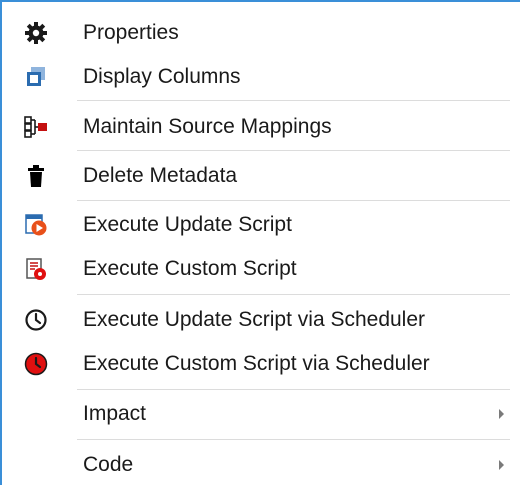 The height and width of the screenshot is (487, 522). What do you see at coordinates (131, 32) in the screenshot?
I see `menu-item-label: Properties` at bounding box center [131, 32].